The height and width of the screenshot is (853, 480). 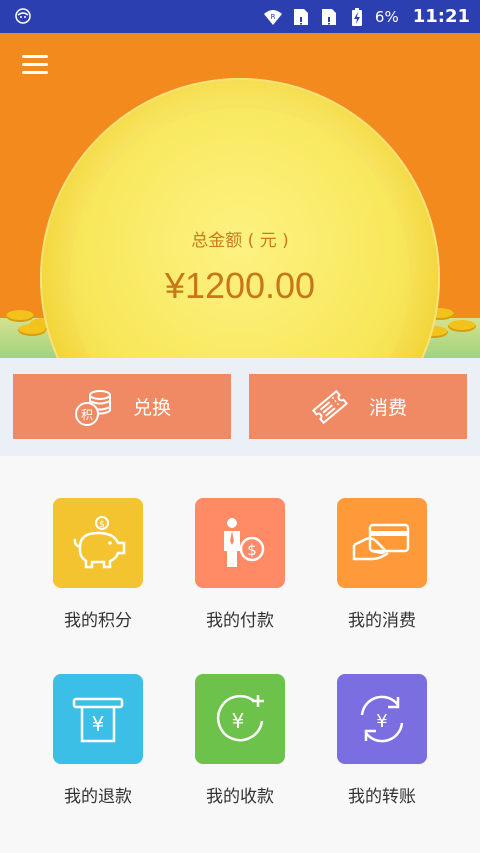 What do you see at coordinates (356, 16) in the screenshot?
I see `battery-charging-icon` at bounding box center [356, 16].